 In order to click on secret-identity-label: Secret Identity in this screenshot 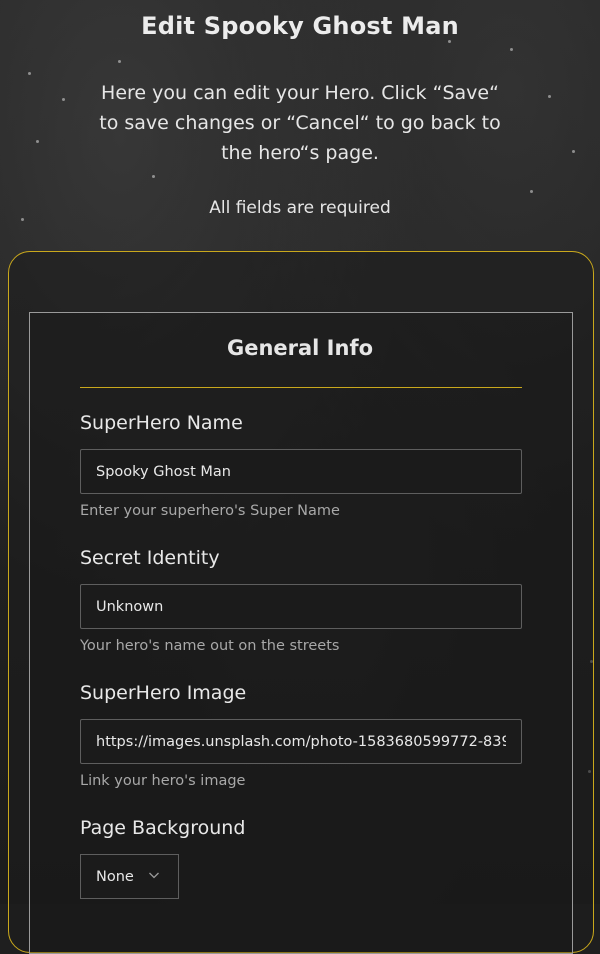, I will do `click(150, 558)`.